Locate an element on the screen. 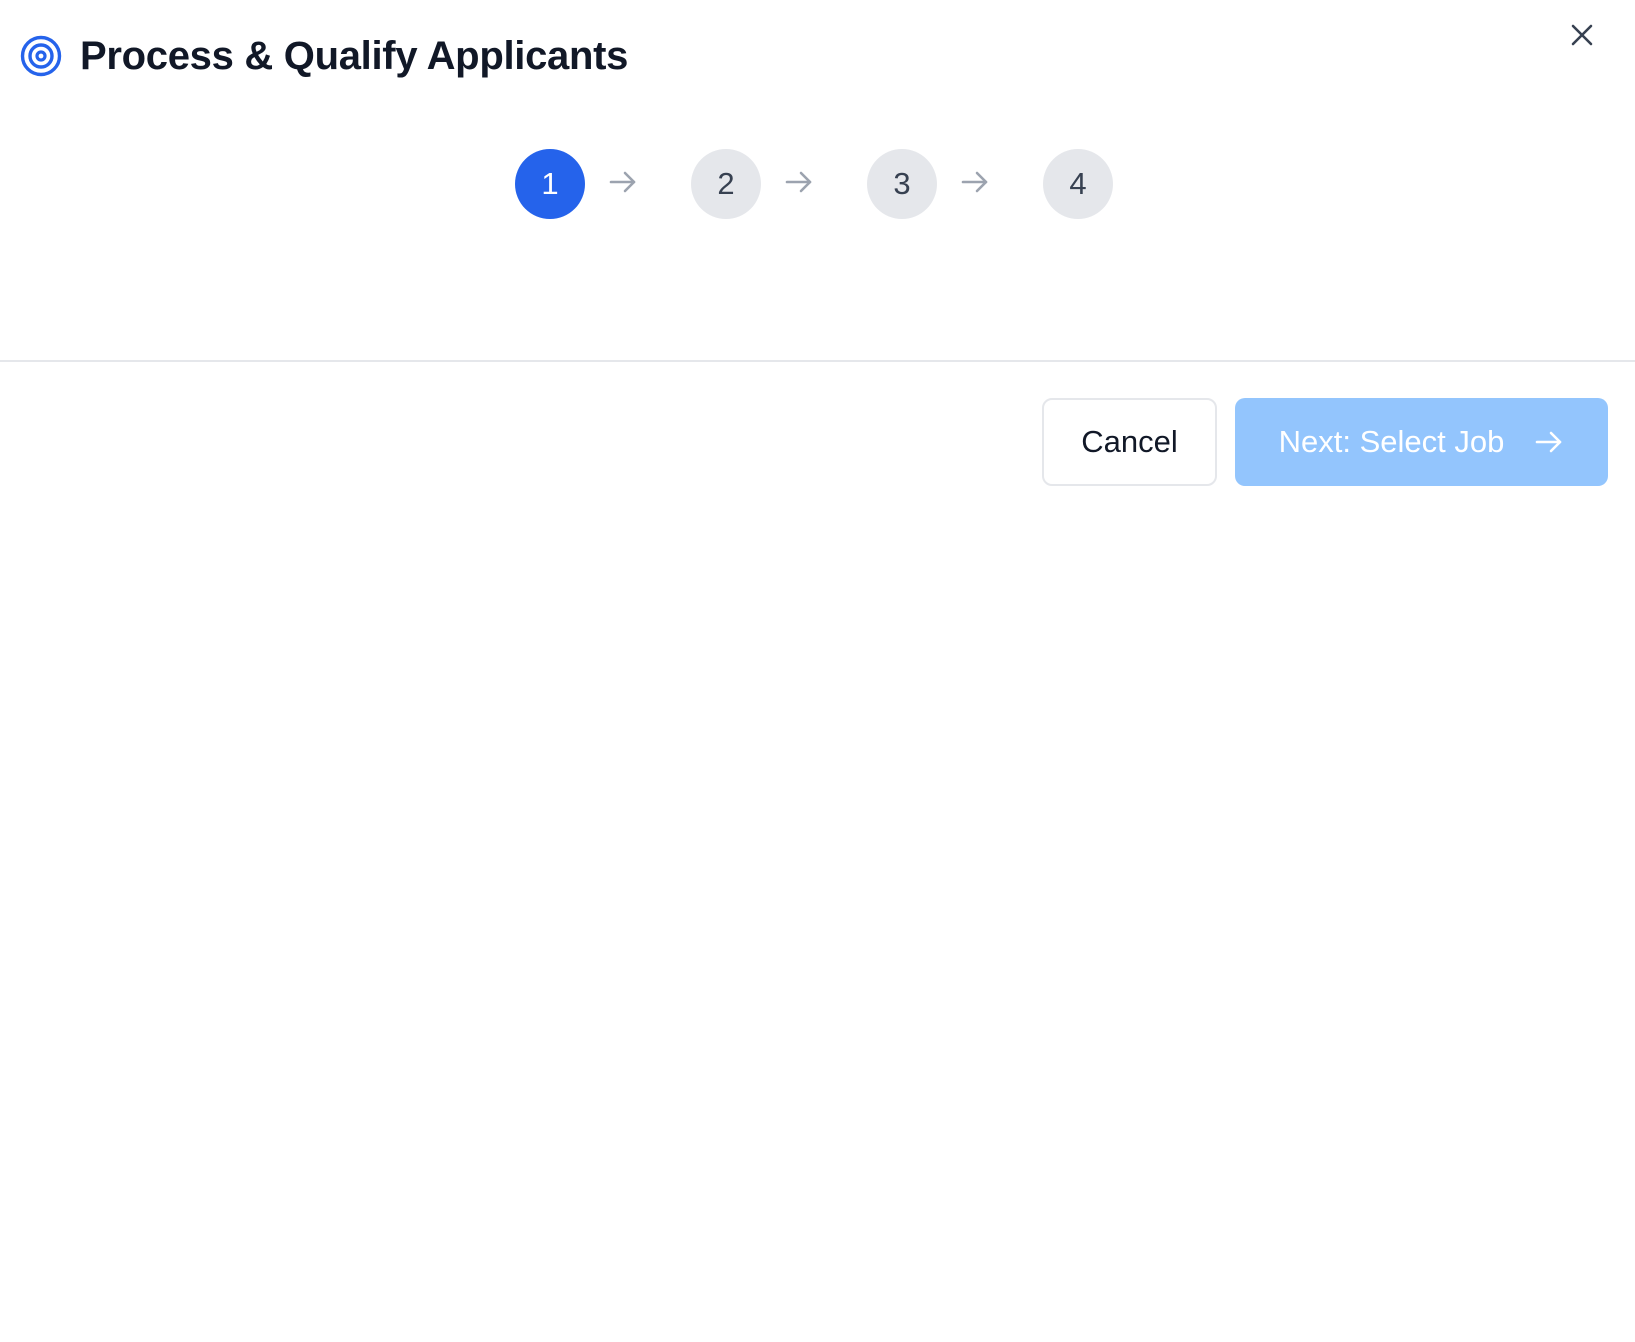 This screenshot has width=1635, height=1342. cancel-button: Cancel is located at coordinates (1129, 442).